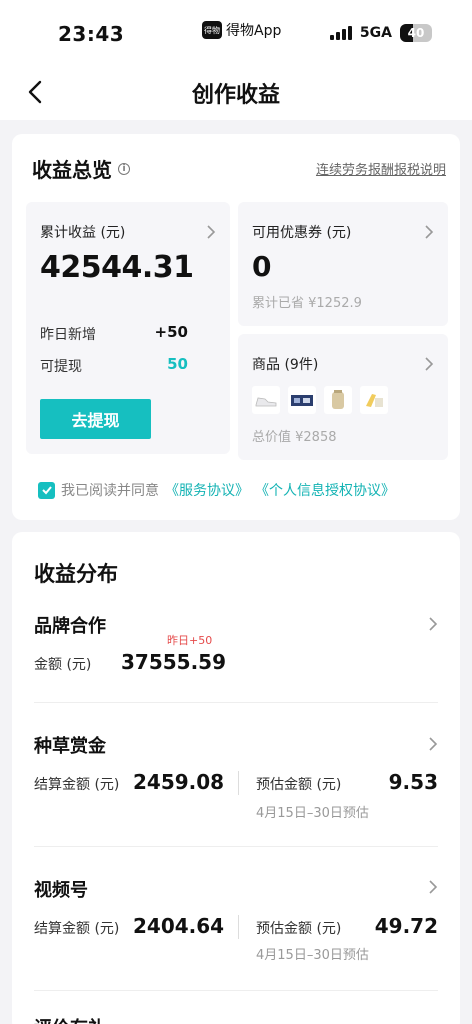 This screenshot has width=472, height=1024. I want to click on agreement-prefix: 我已阅读并同意, so click(110, 491).